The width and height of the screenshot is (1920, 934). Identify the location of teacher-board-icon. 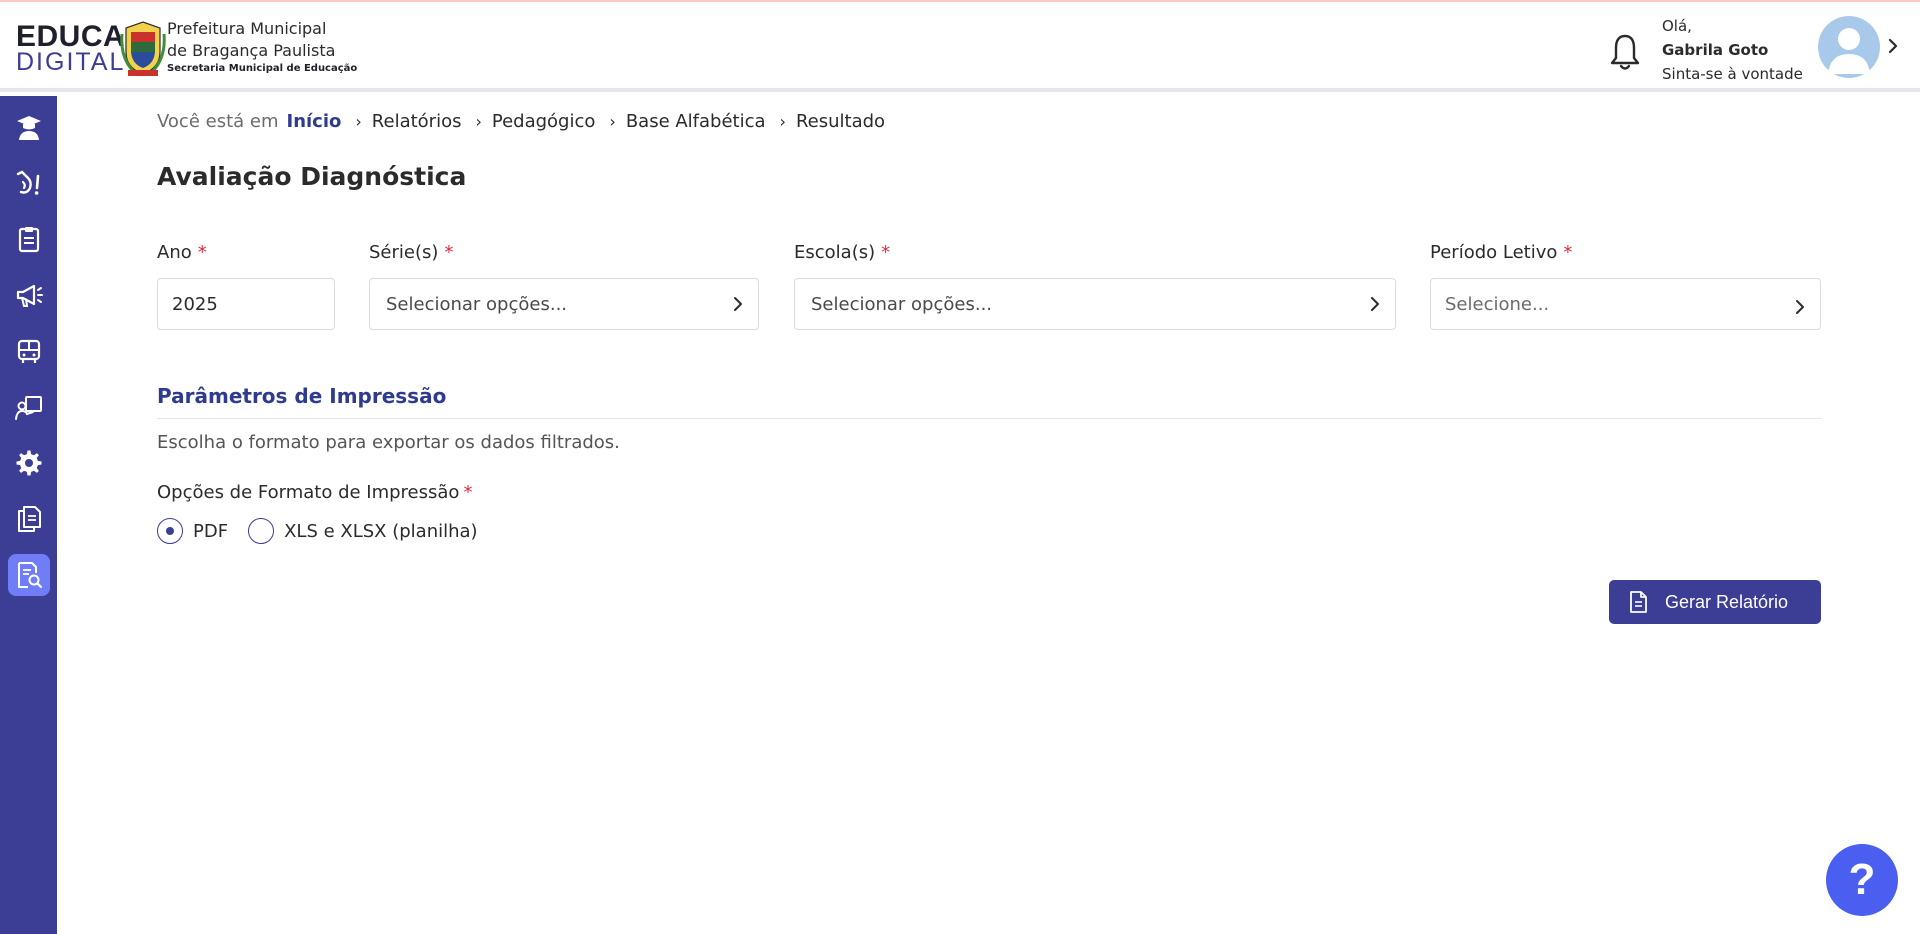
(28, 408).